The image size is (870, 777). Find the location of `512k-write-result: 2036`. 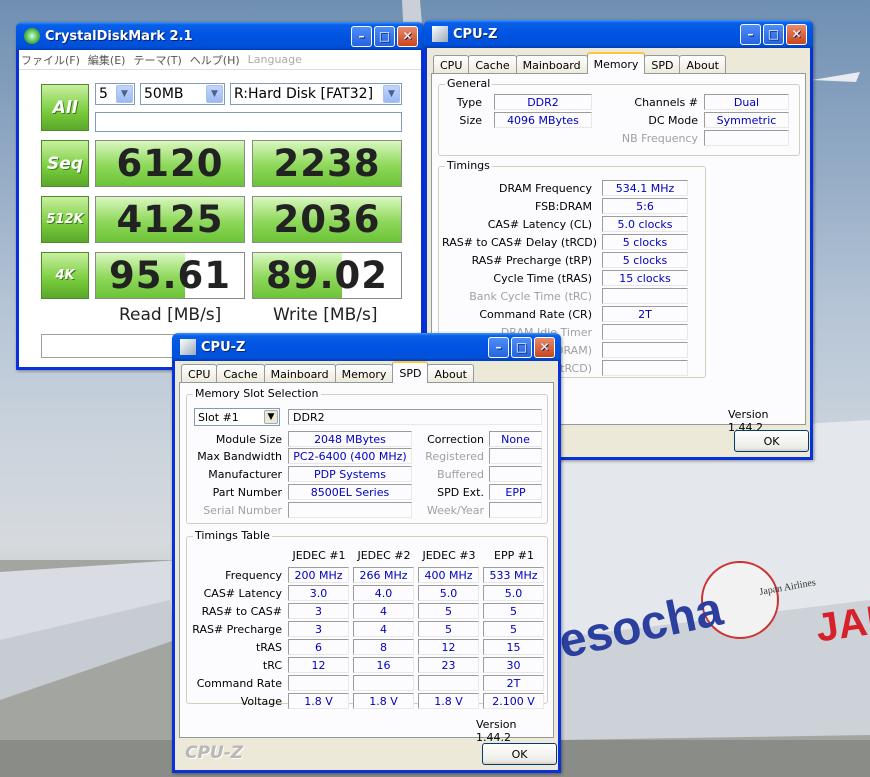

512k-write-result: 2036 is located at coordinates (327, 219).